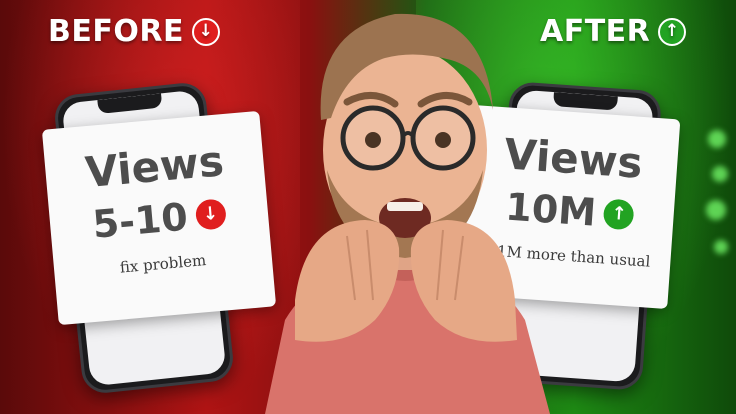 The height and width of the screenshot is (414, 736). Describe the element at coordinates (595, 31) in the screenshot. I see `after-text: AFTER` at that location.